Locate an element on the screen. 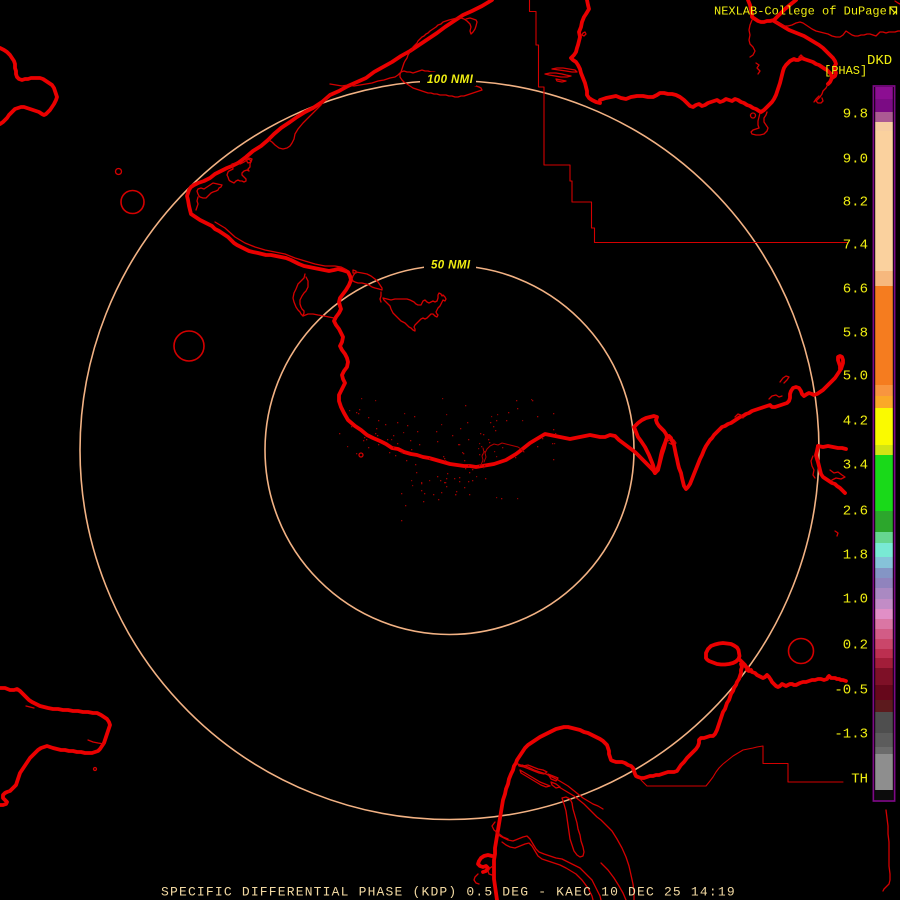 This screenshot has width=900, height=900. svg-text: -0.5 is located at coordinates (851, 690).